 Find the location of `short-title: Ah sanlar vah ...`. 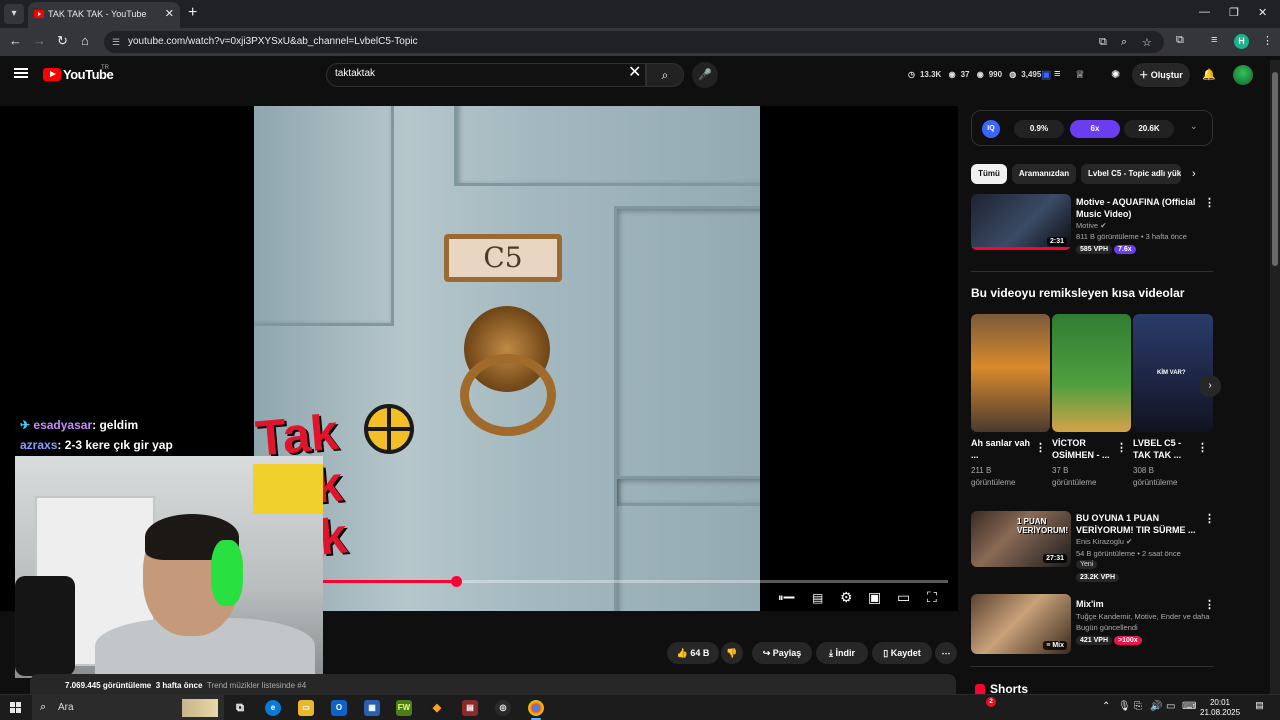

short-title: Ah sanlar vah ... is located at coordinates (1002, 449).